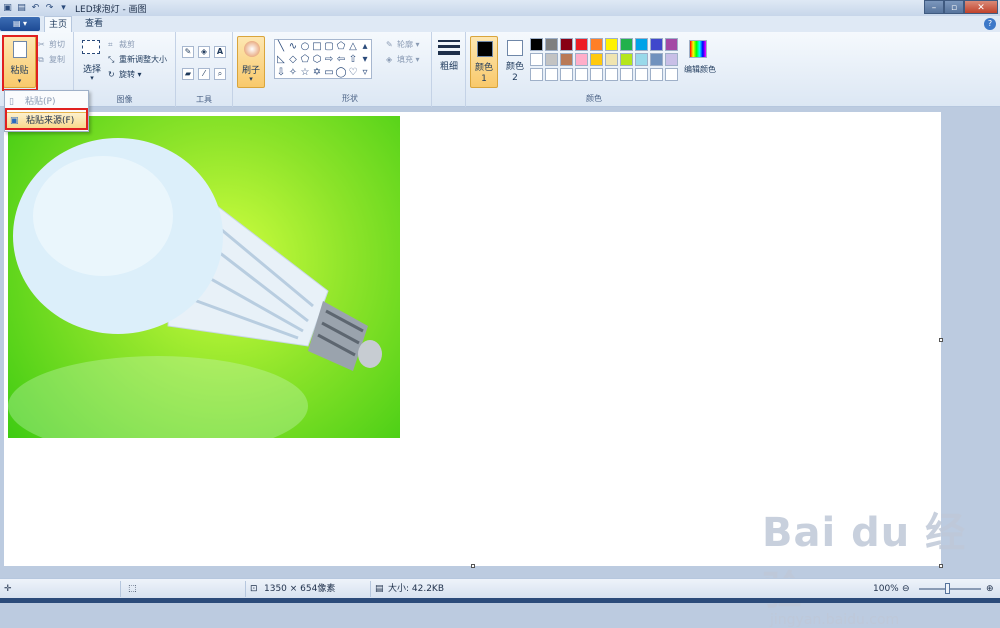  I want to click on five-star-shape-icon: ☆, so click(305, 72).